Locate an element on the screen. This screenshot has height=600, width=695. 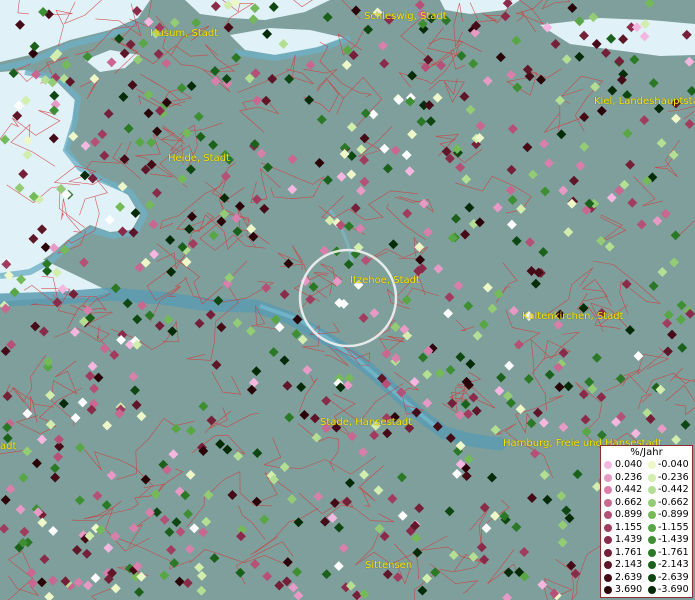
legend-row: 1.155 -1.155 is located at coordinates (646, 528).